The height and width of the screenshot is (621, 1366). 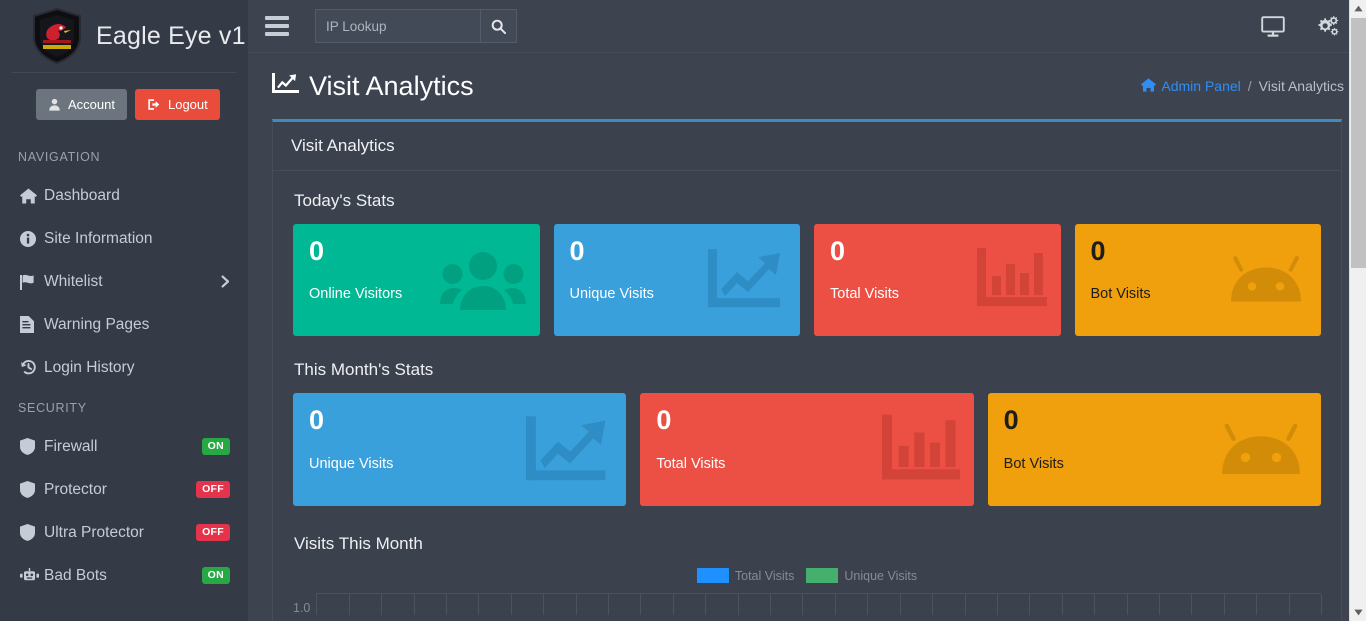 What do you see at coordinates (124, 281) in the screenshot?
I see `sidebar-item-whitelist: Whitelist` at bounding box center [124, 281].